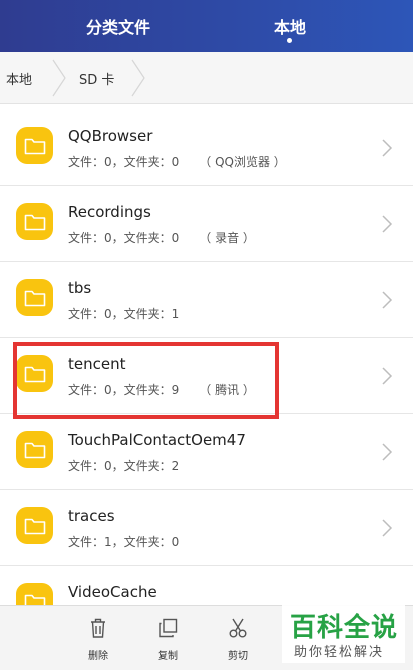 This screenshot has height=670, width=413. I want to click on folder-alias: （ QQ浏览器 ）, so click(242, 162).